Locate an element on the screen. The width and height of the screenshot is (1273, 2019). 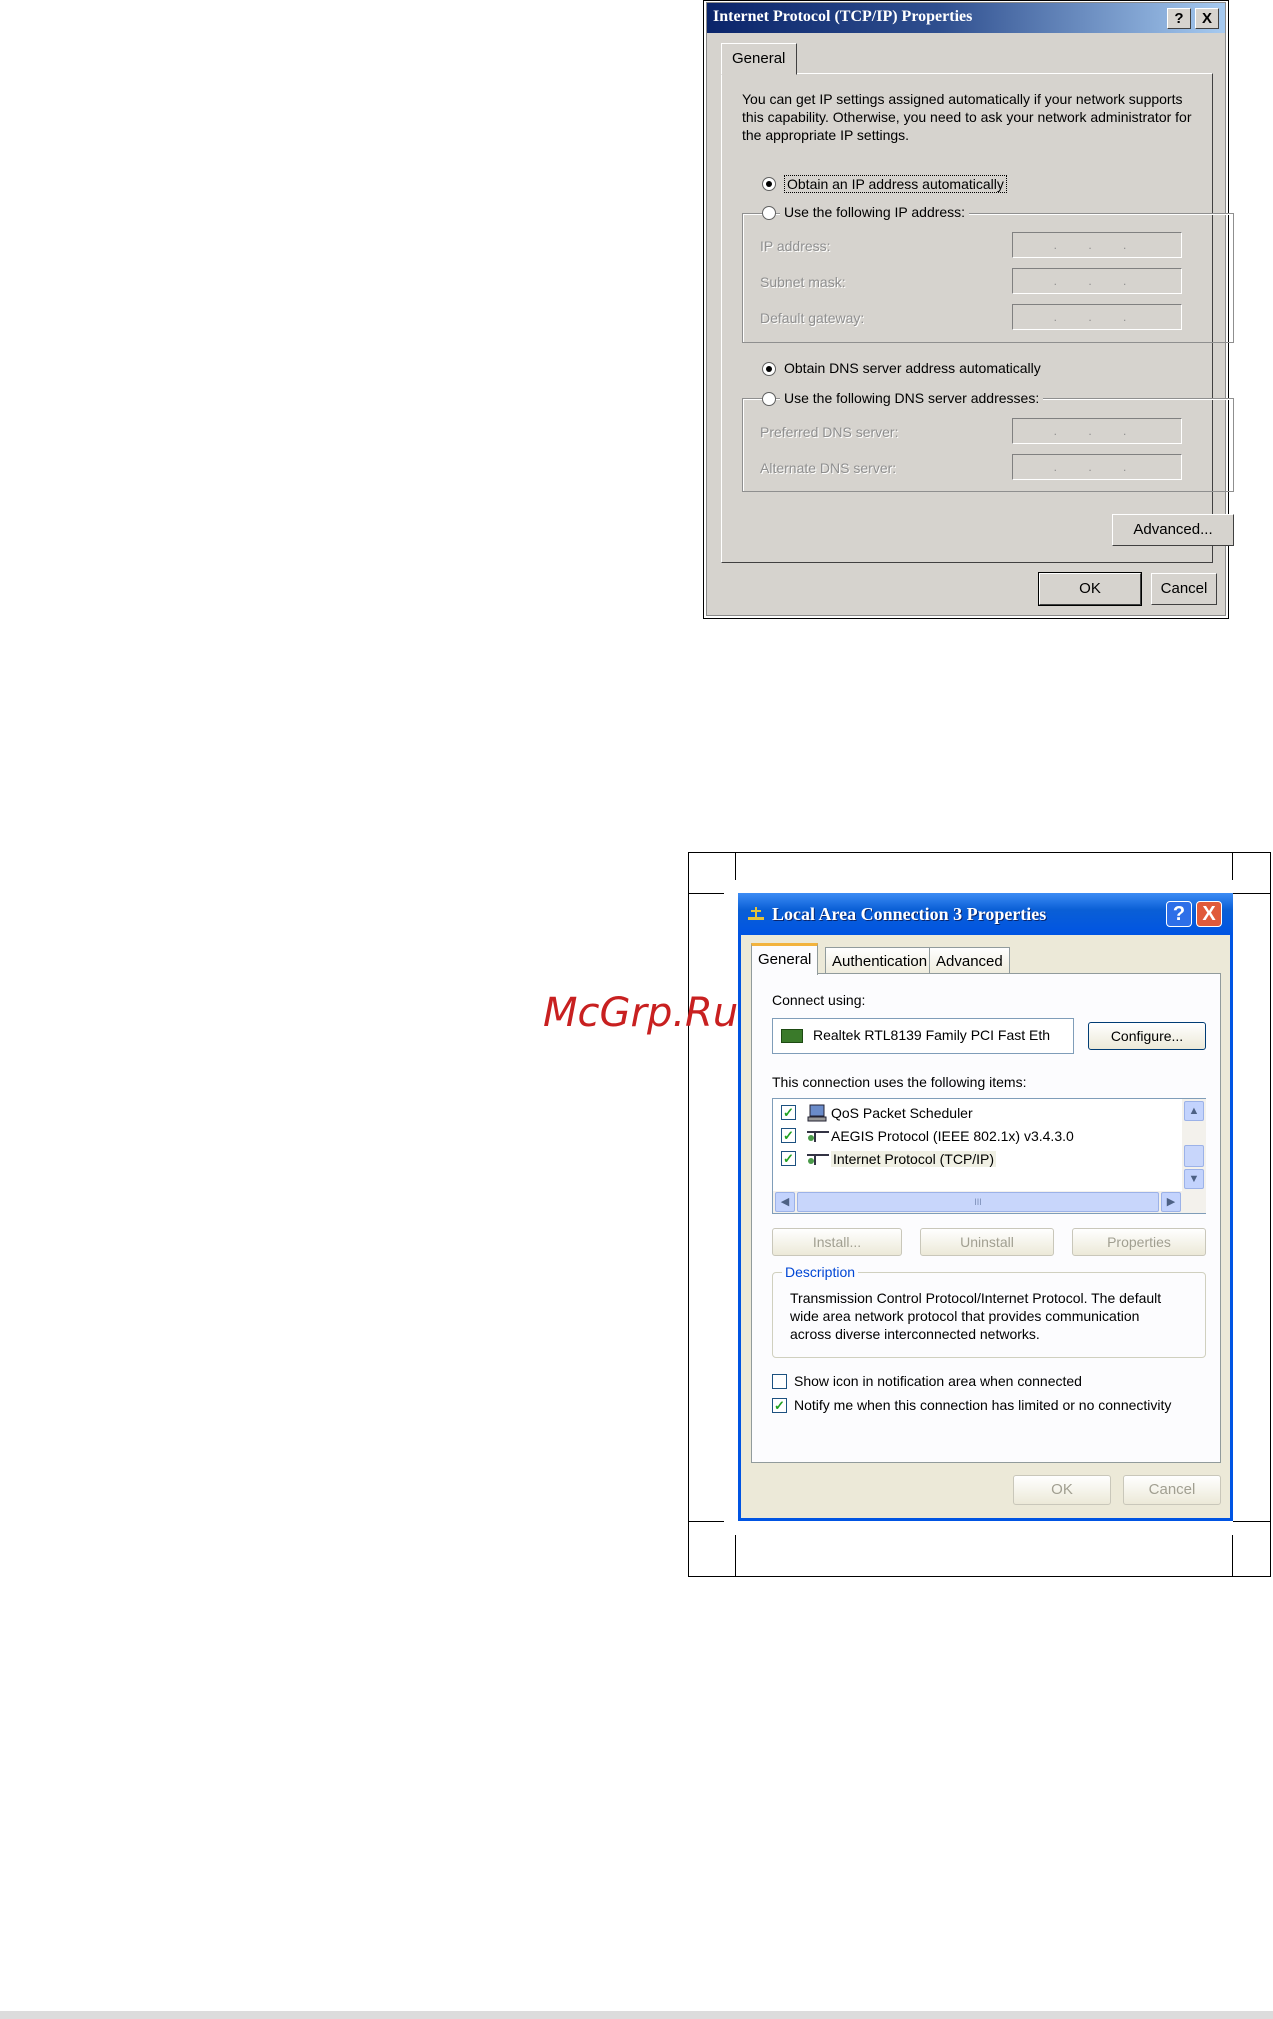
use-dns-radio is located at coordinates (769, 399).